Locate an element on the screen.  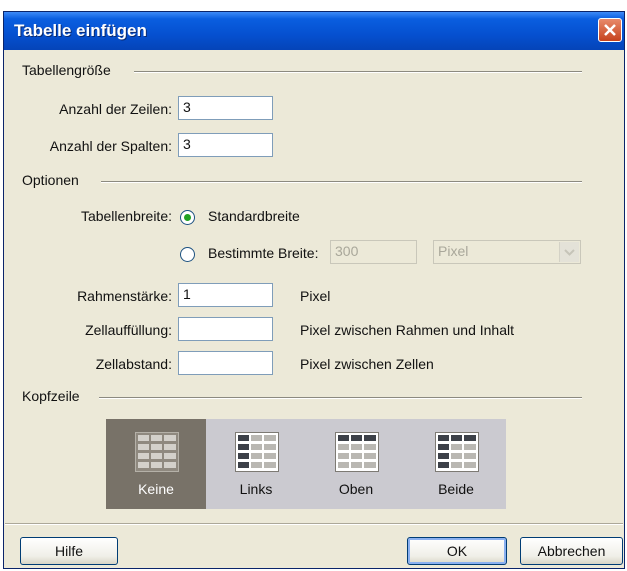
dropdown-arrow is located at coordinates (569, 252).